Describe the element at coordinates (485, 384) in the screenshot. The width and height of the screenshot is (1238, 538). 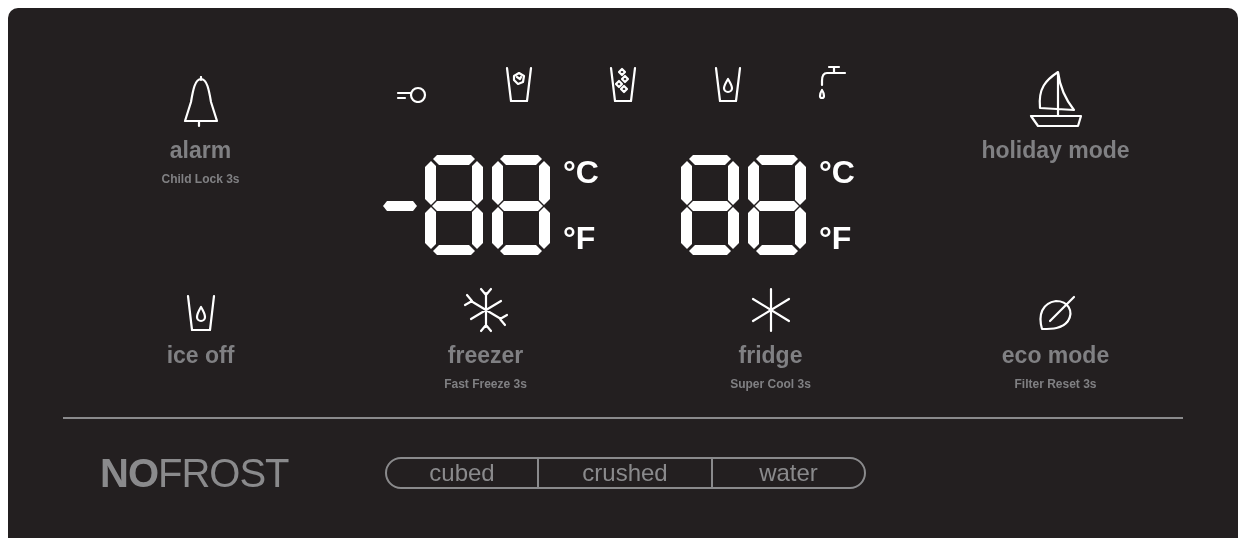
I see `hold-hint: Fast Freeze 3s` at that location.